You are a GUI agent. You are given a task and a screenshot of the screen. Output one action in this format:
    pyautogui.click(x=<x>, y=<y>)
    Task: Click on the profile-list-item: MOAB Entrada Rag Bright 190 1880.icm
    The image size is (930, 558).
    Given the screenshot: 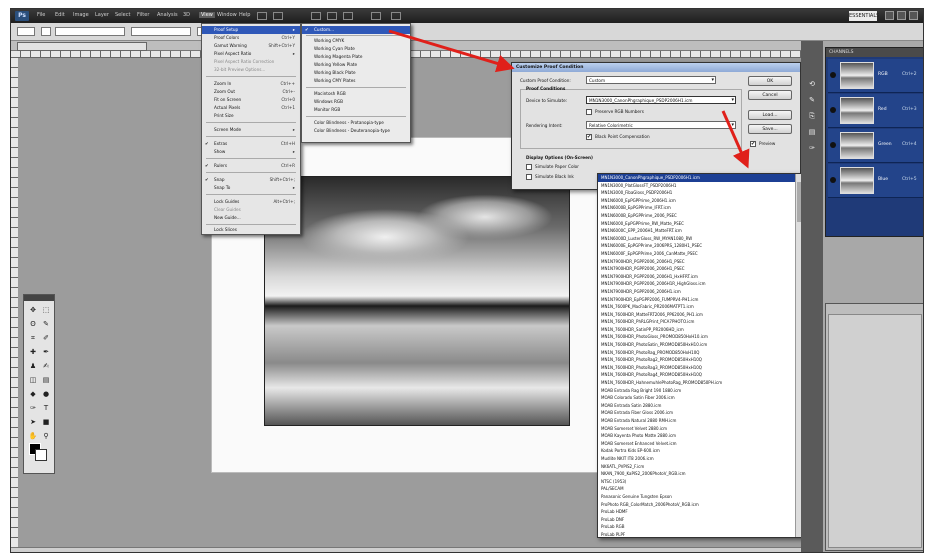 What is the action you would take?
    pyautogui.click(x=700, y=391)
    